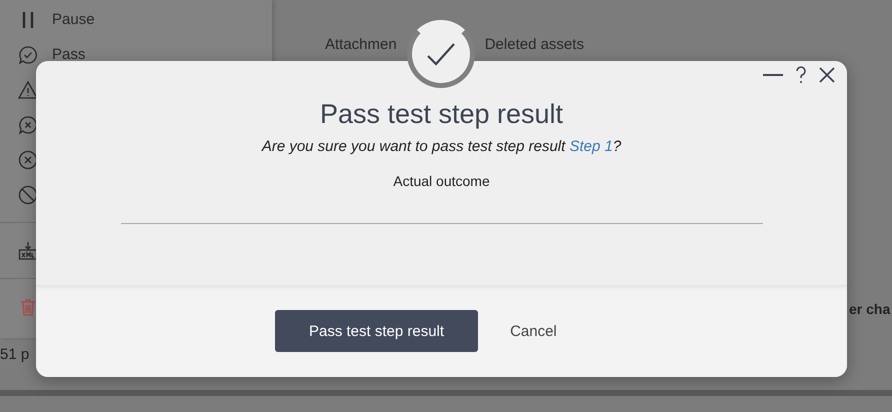 The width and height of the screenshot is (892, 412). I want to click on help-icon, so click(801, 75).